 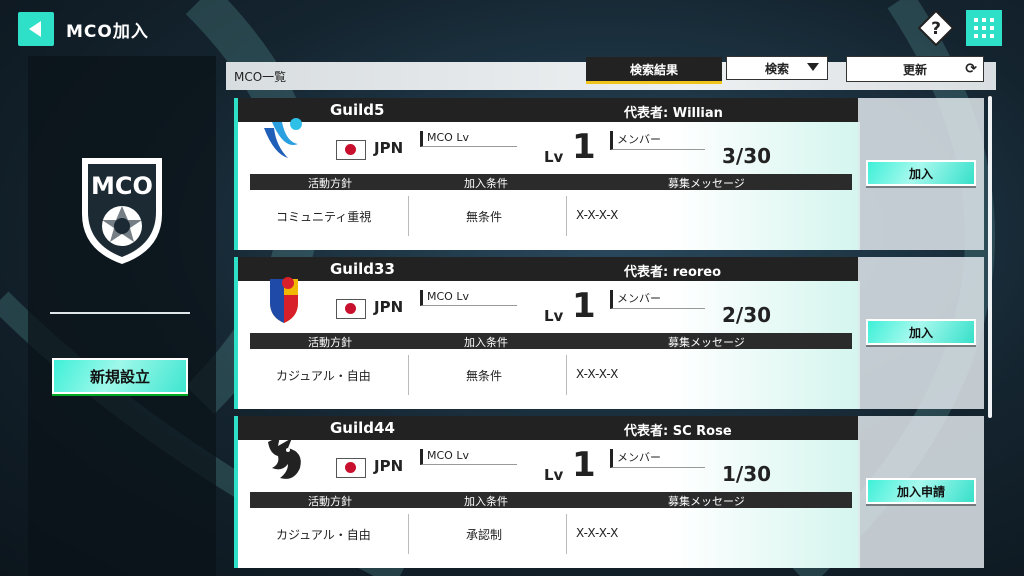 I want to click on guild-name: Guild33, so click(x=362, y=269).